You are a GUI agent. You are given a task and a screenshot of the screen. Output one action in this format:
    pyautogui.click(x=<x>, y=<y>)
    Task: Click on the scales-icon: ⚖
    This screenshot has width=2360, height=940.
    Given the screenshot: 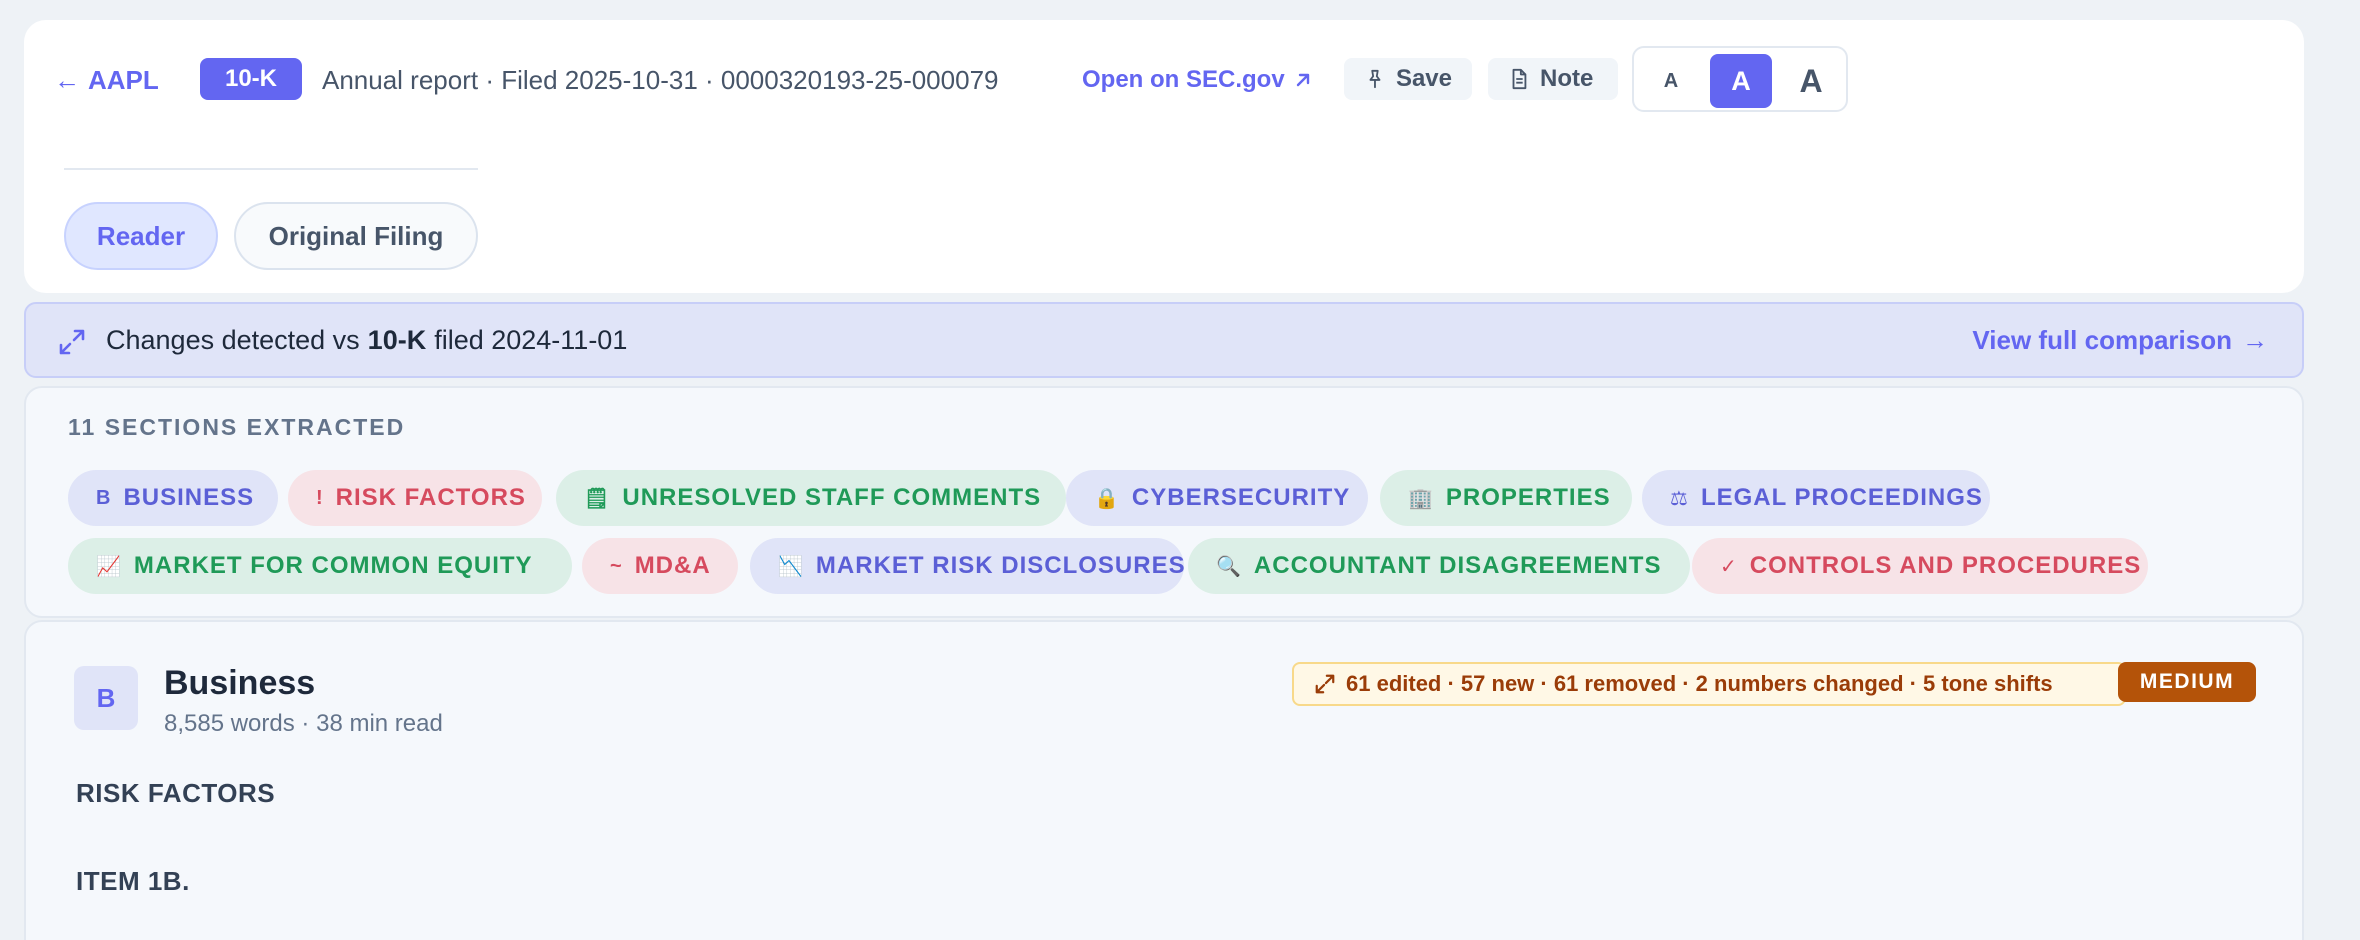 What is the action you would take?
    pyautogui.click(x=1679, y=498)
    